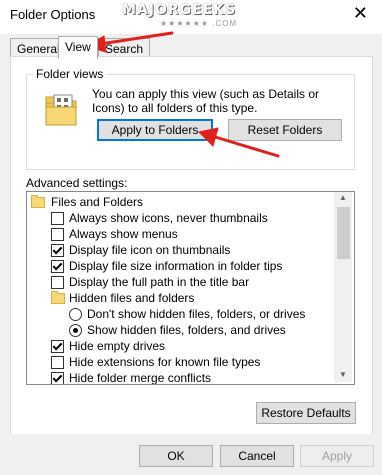 The image size is (382, 475). I want to click on radio-selected-icon, so click(75, 330).